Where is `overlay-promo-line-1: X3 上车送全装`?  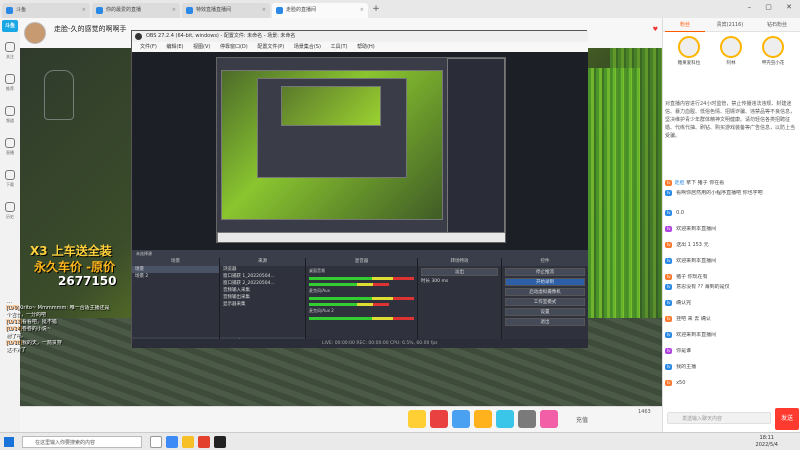
overlay-promo-line-1: X3 上车送全装 is located at coordinates (71, 251).